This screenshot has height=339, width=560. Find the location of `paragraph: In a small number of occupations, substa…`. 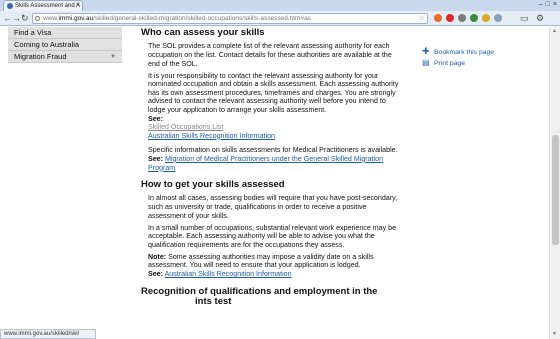

paragraph: In a small number of occupations, substa… is located at coordinates (272, 236).